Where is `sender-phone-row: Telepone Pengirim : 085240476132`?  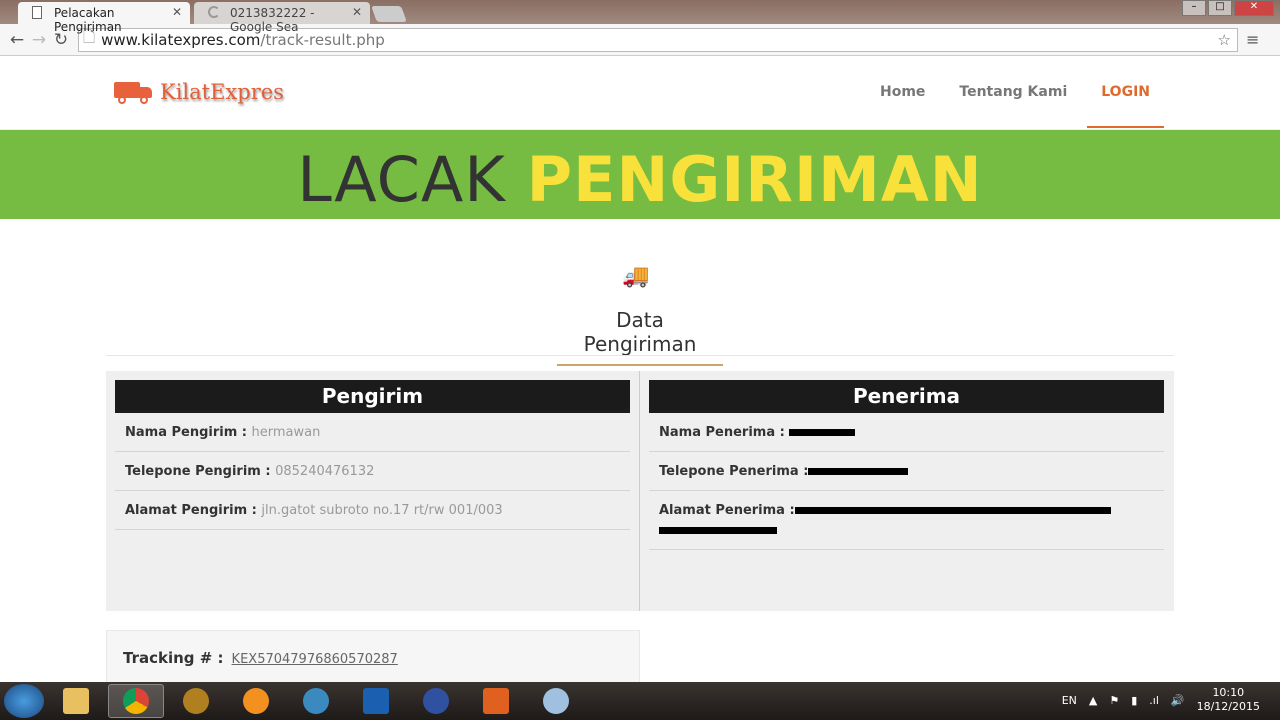 sender-phone-row: Telepone Pengirim : 085240476132 is located at coordinates (372, 471).